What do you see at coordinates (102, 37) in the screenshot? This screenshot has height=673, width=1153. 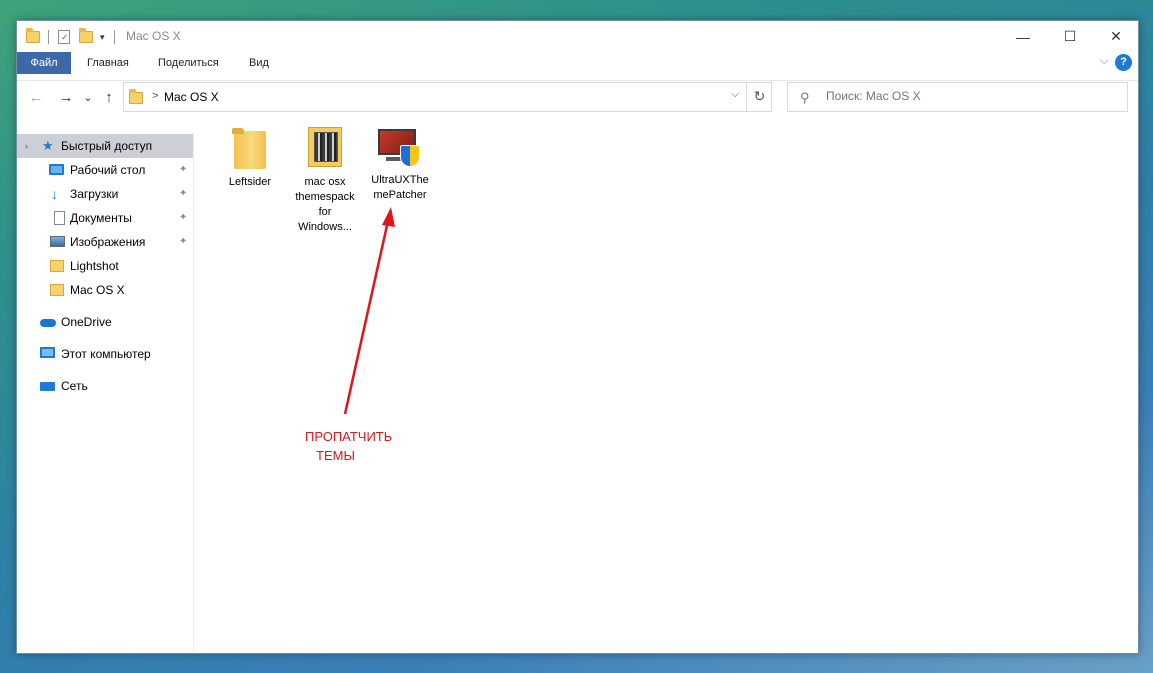 I see `customize-toolbar-icon: ▾` at bounding box center [102, 37].